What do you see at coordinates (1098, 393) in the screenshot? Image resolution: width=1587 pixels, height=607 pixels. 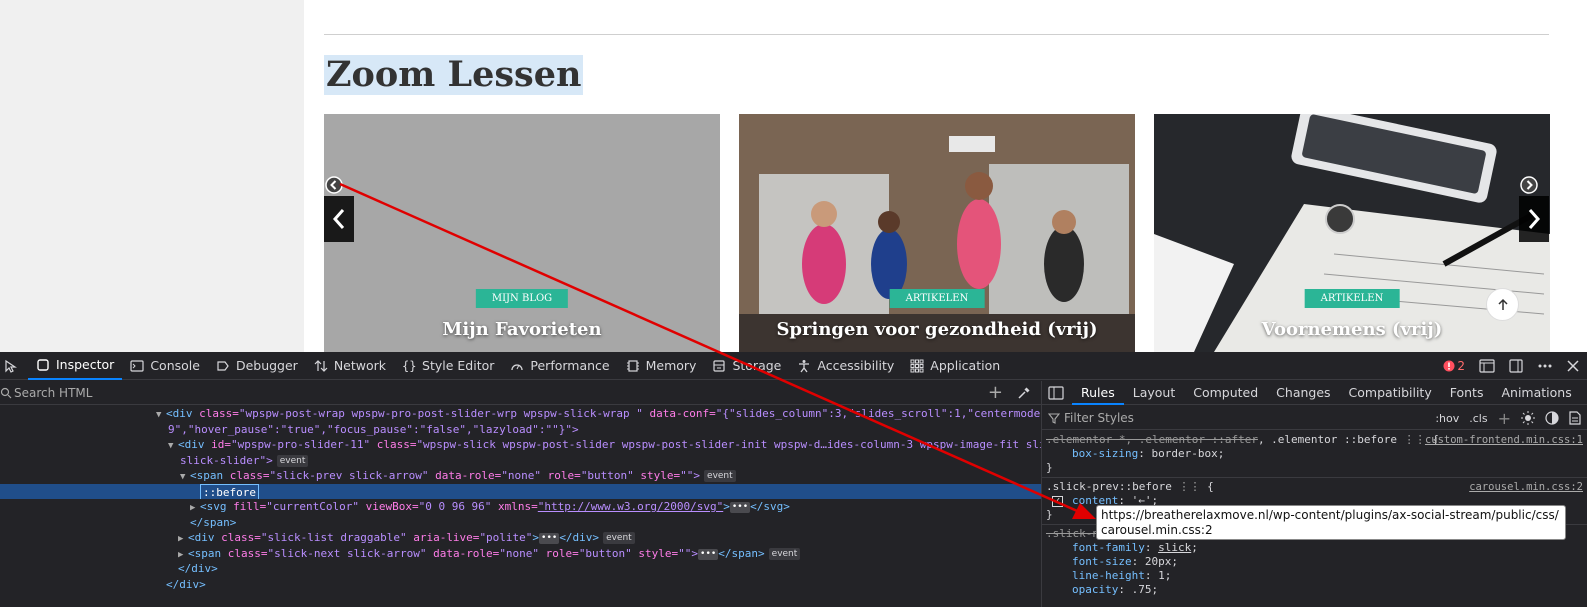 I see `tab-rules: Rules` at bounding box center [1098, 393].